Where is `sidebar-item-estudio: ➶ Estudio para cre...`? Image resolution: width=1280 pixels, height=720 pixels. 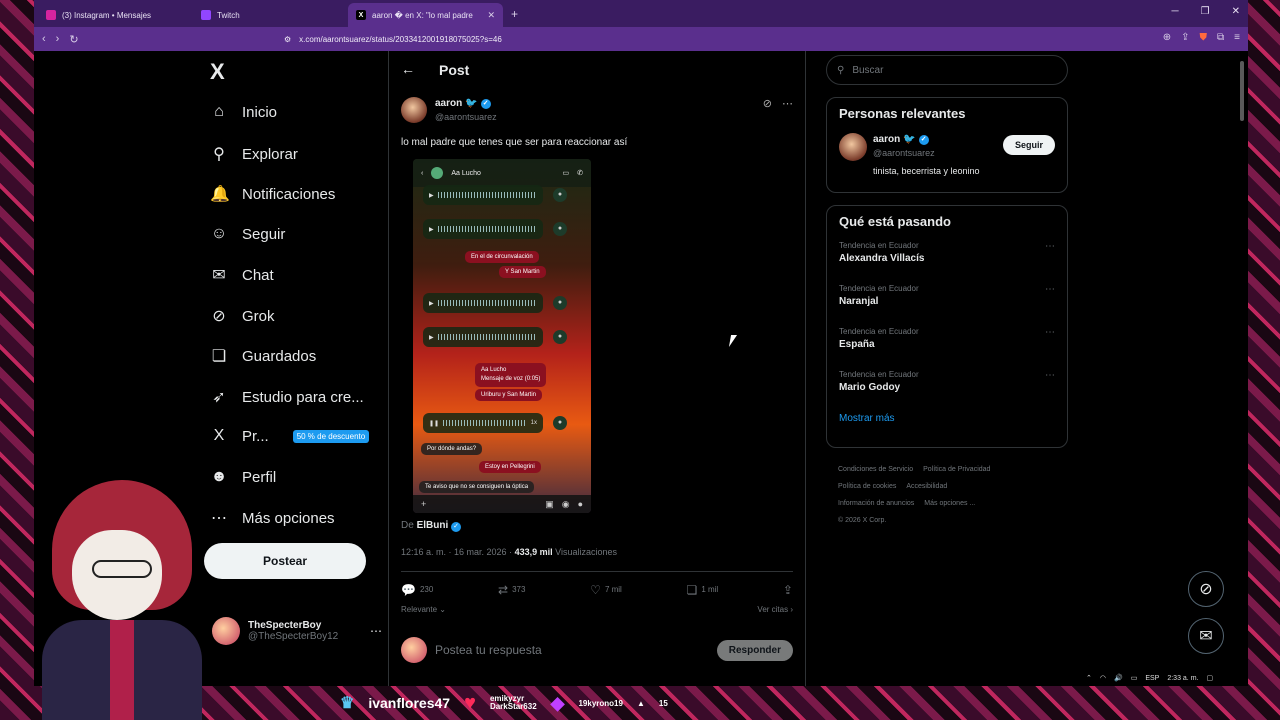 sidebar-item-estudio: ➶ Estudio para cre... is located at coordinates (286, 397).